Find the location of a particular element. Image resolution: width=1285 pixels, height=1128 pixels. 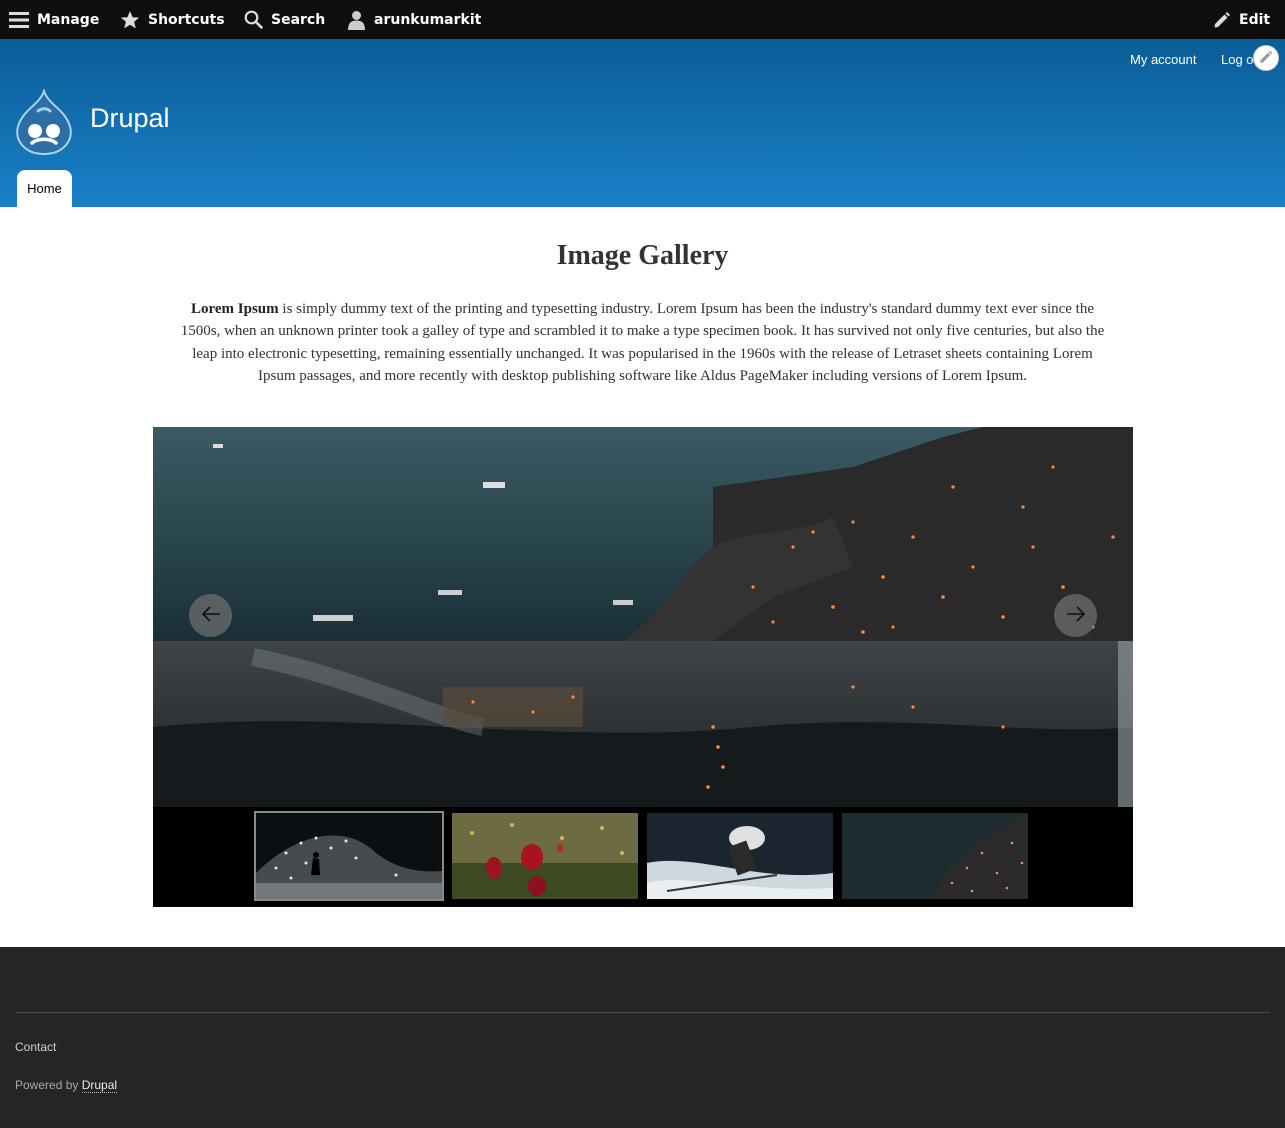

skier-photo-icon is located at coordinates (740, 856).